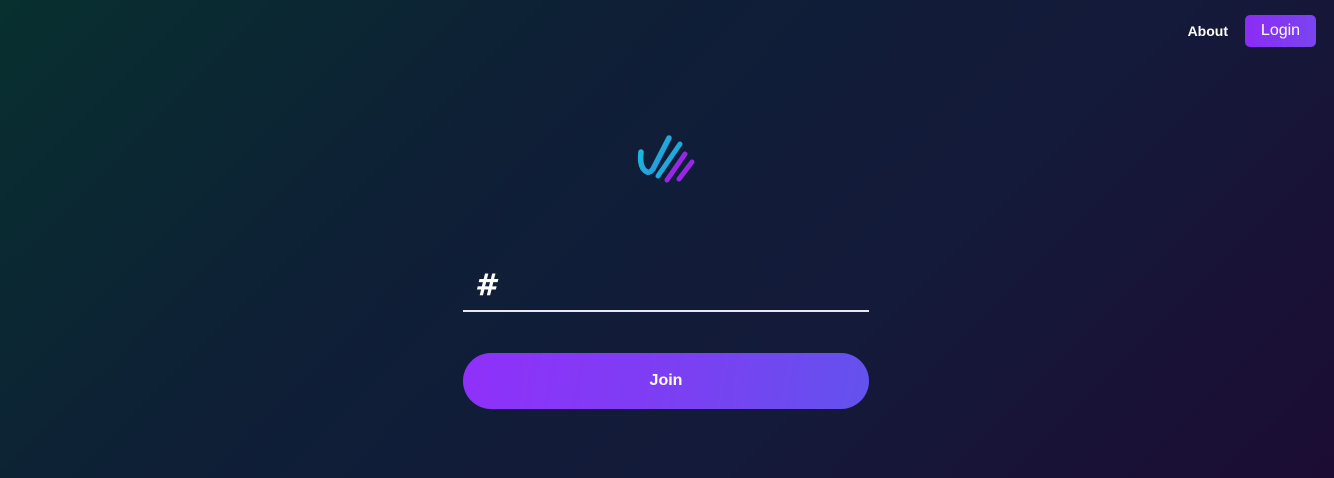  Describe the element at coordinates (666, 159) in the screenshot. I see `app-logo-icon` at that location.